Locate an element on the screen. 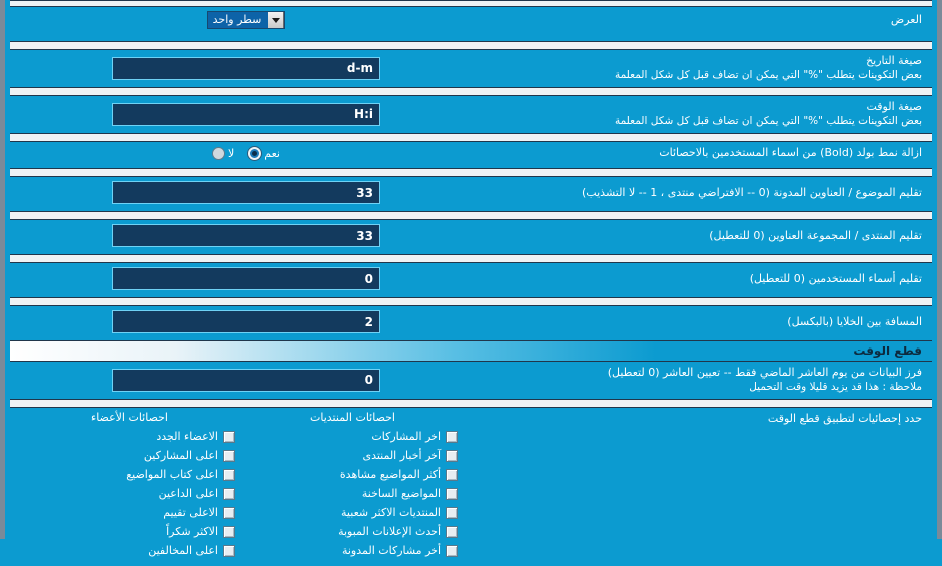 The width and height of the screenshot is (942, 566). row-apply-stats-label: حدد إحصائيات لتطبيق قطع الوقت is located at coordinates (844, 418).